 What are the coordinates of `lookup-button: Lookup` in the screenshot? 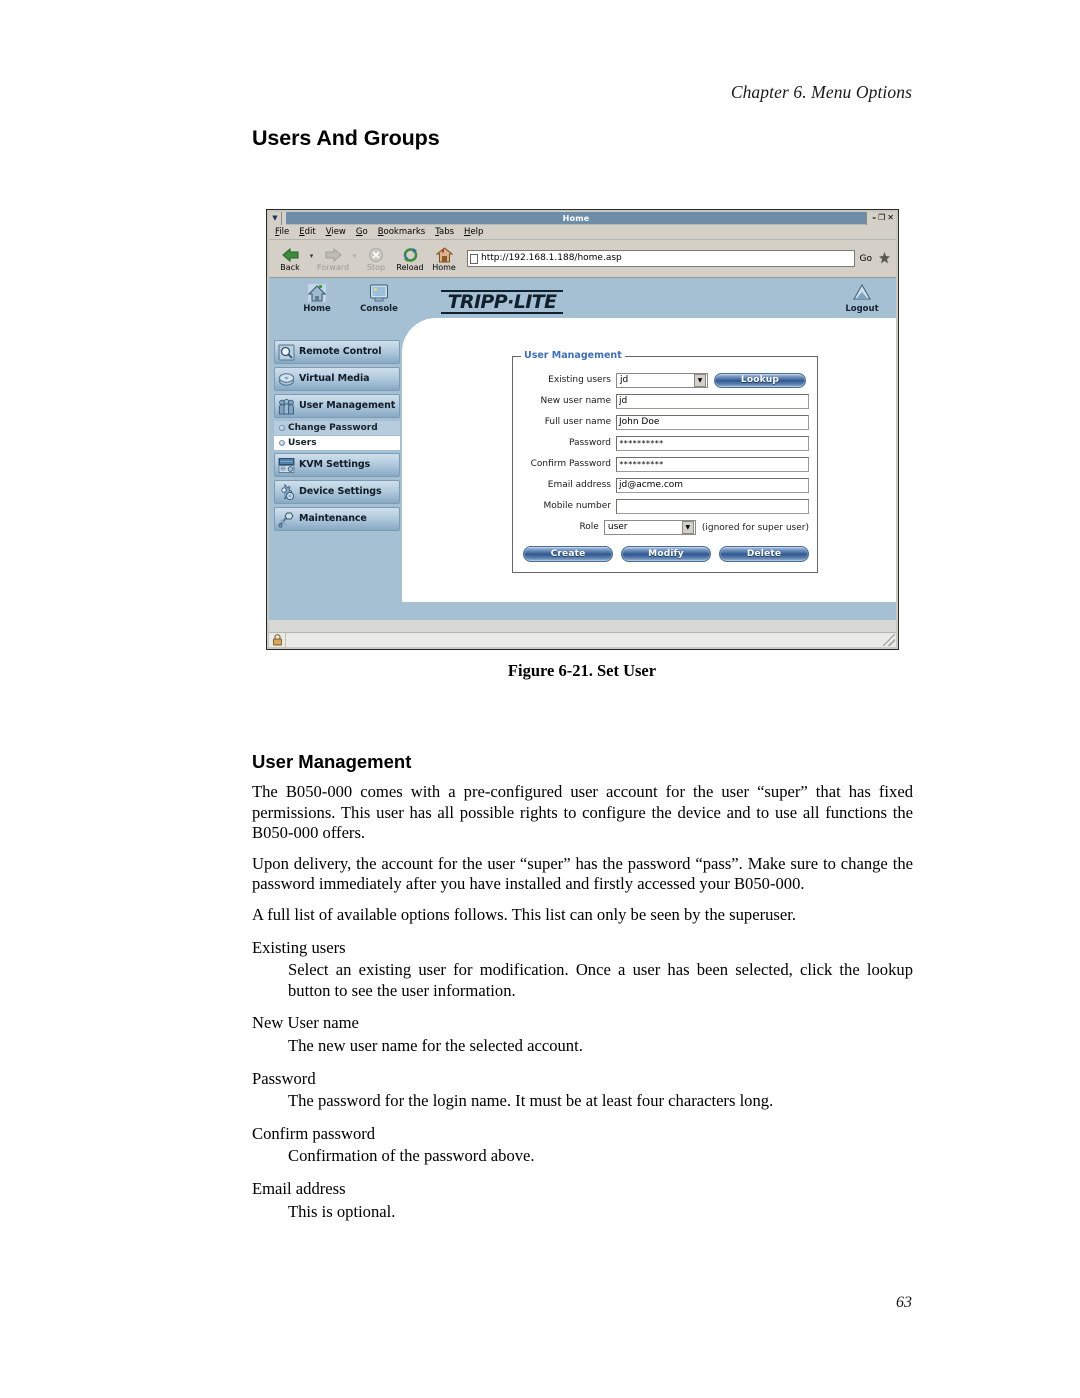 It's located at (760, 380).